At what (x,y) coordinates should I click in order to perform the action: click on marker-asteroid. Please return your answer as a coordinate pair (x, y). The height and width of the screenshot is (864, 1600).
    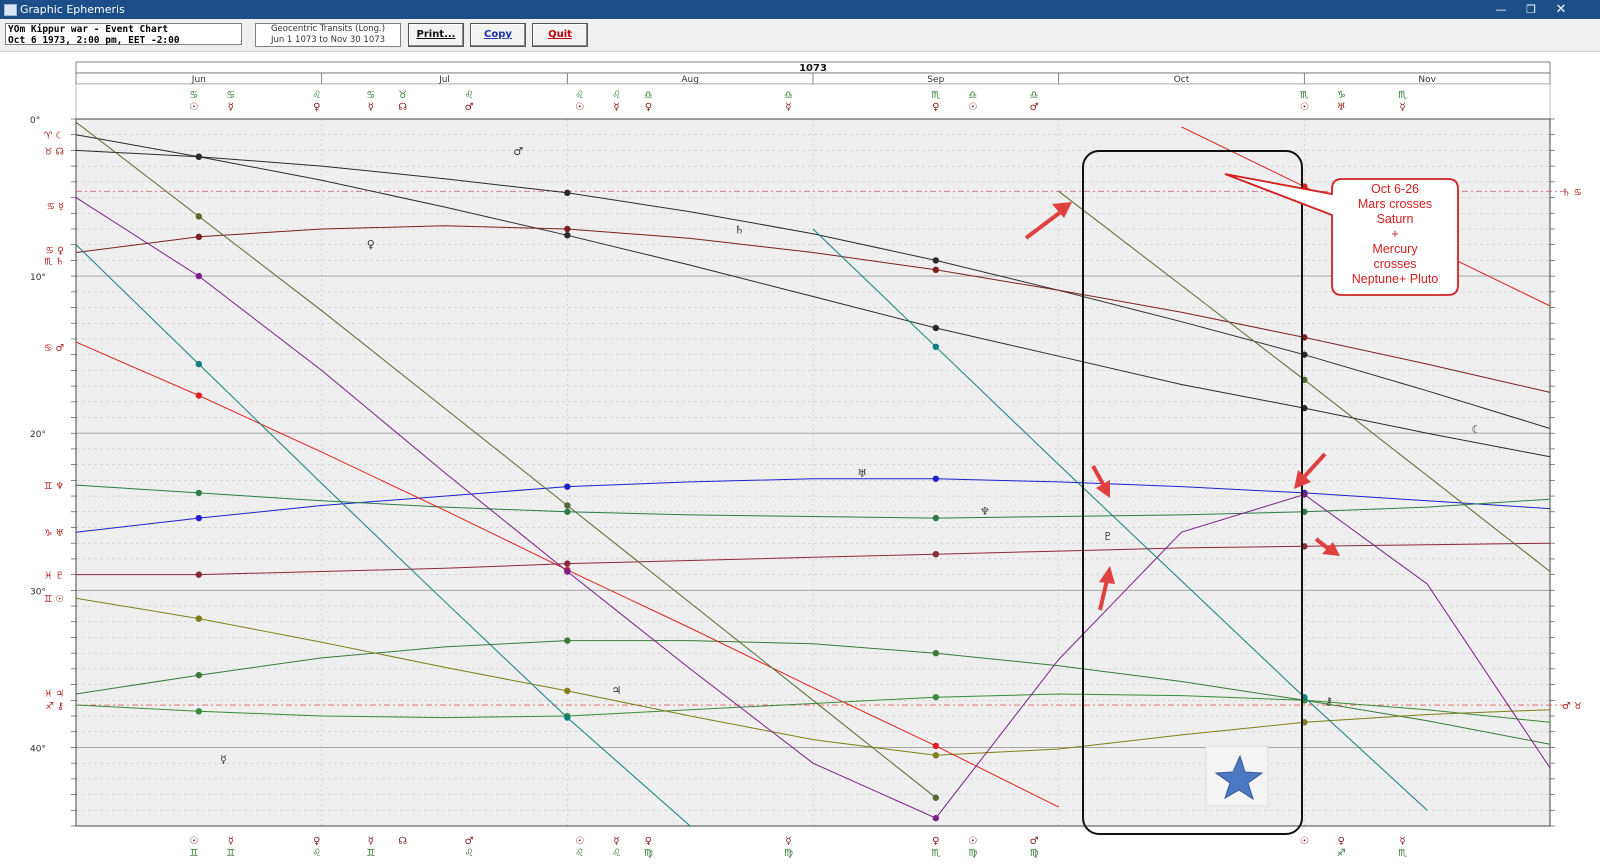
    Looking at the image, I should click on (567, 505).